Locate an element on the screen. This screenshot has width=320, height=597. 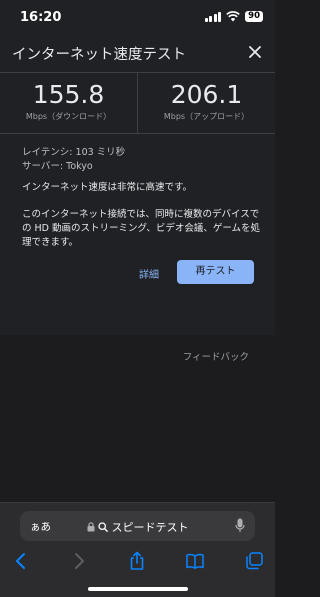
upload-value: 206.1 is located at coordinates (206, 94).